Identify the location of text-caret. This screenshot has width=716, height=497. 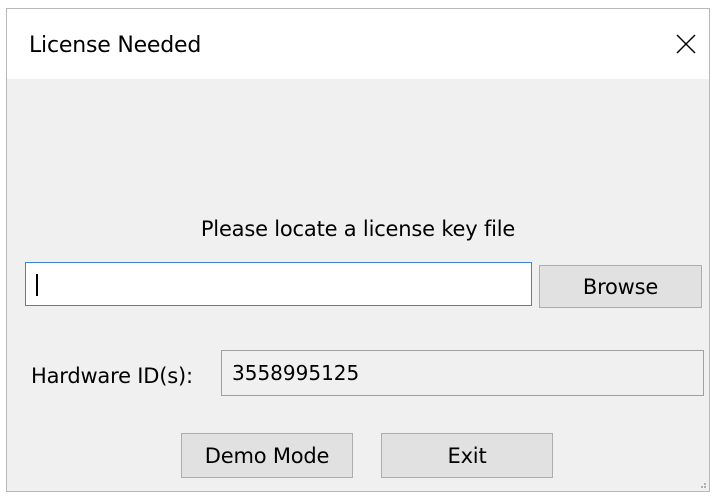
(37, 285).